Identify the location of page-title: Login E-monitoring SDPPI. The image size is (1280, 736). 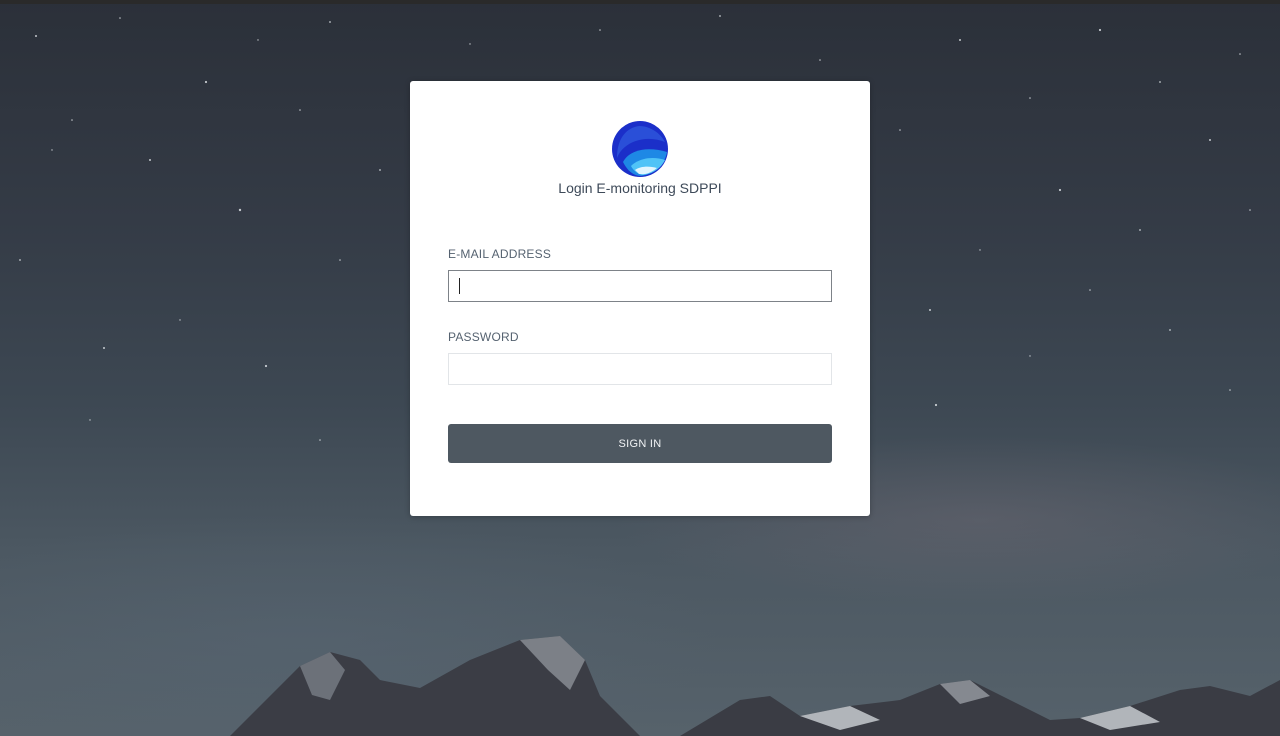
(640, 188).